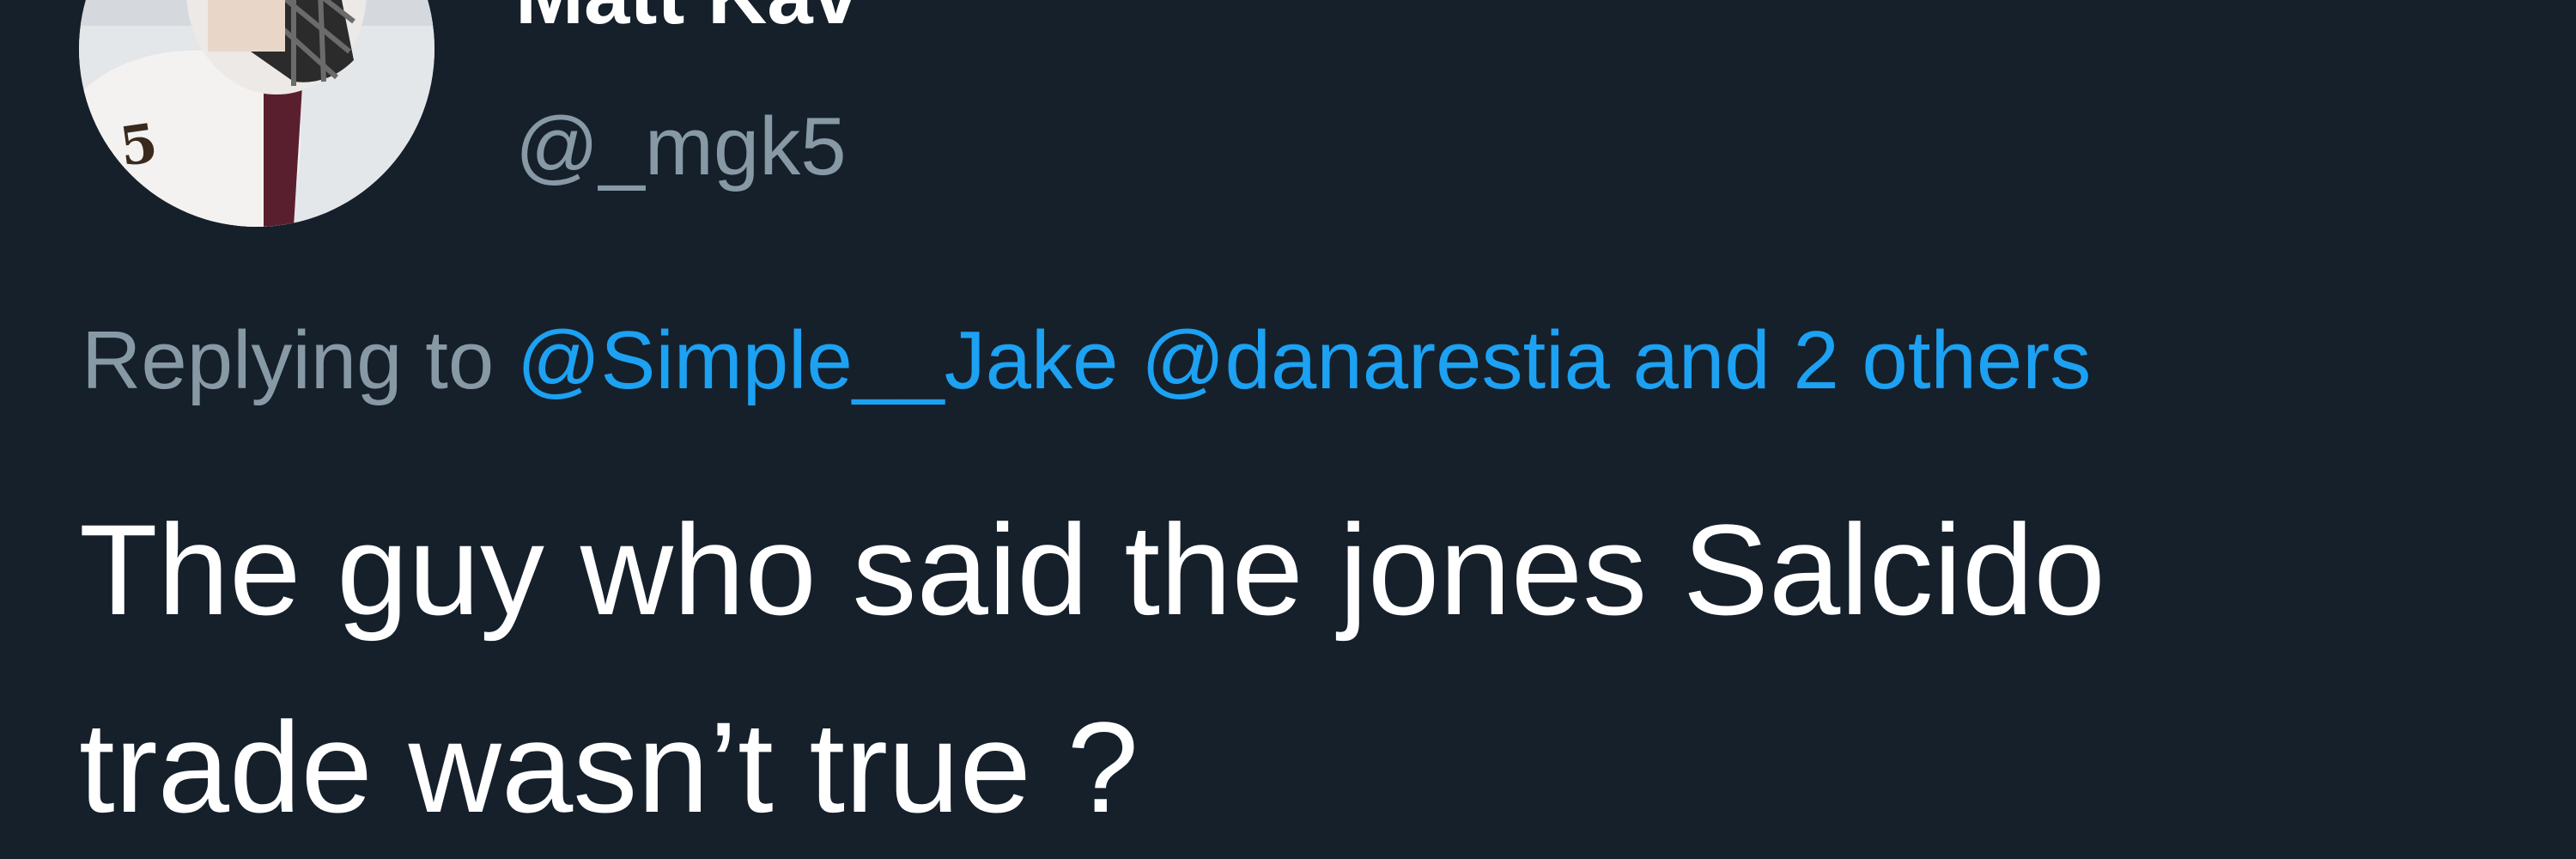 This screenshot has width=2576, height=859. Describe the element at coordinates (681, 147) in the screenshot. I see `author-handle: @_mgk5` at that location.